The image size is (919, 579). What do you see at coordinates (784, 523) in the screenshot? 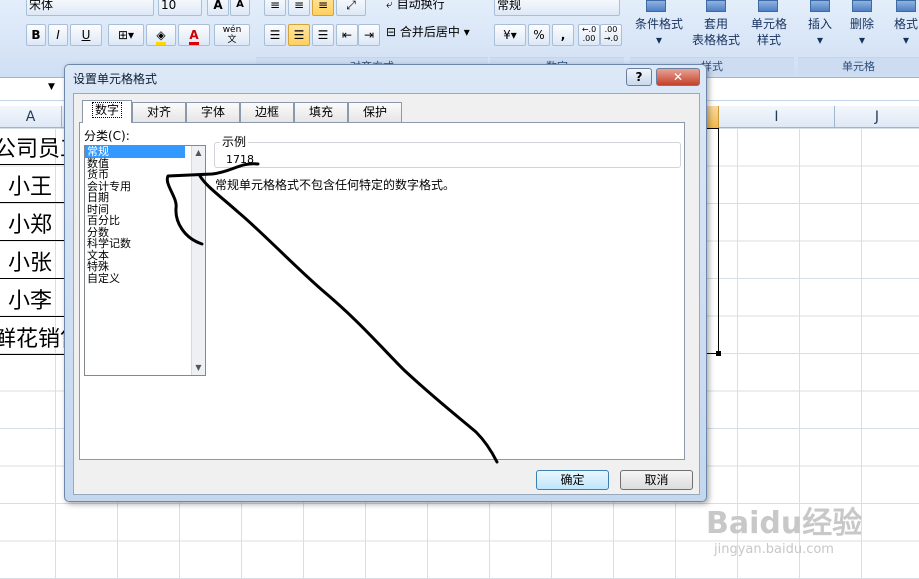
I see `watermark-logo: Baidu经验` at bounding box center [784, 523].